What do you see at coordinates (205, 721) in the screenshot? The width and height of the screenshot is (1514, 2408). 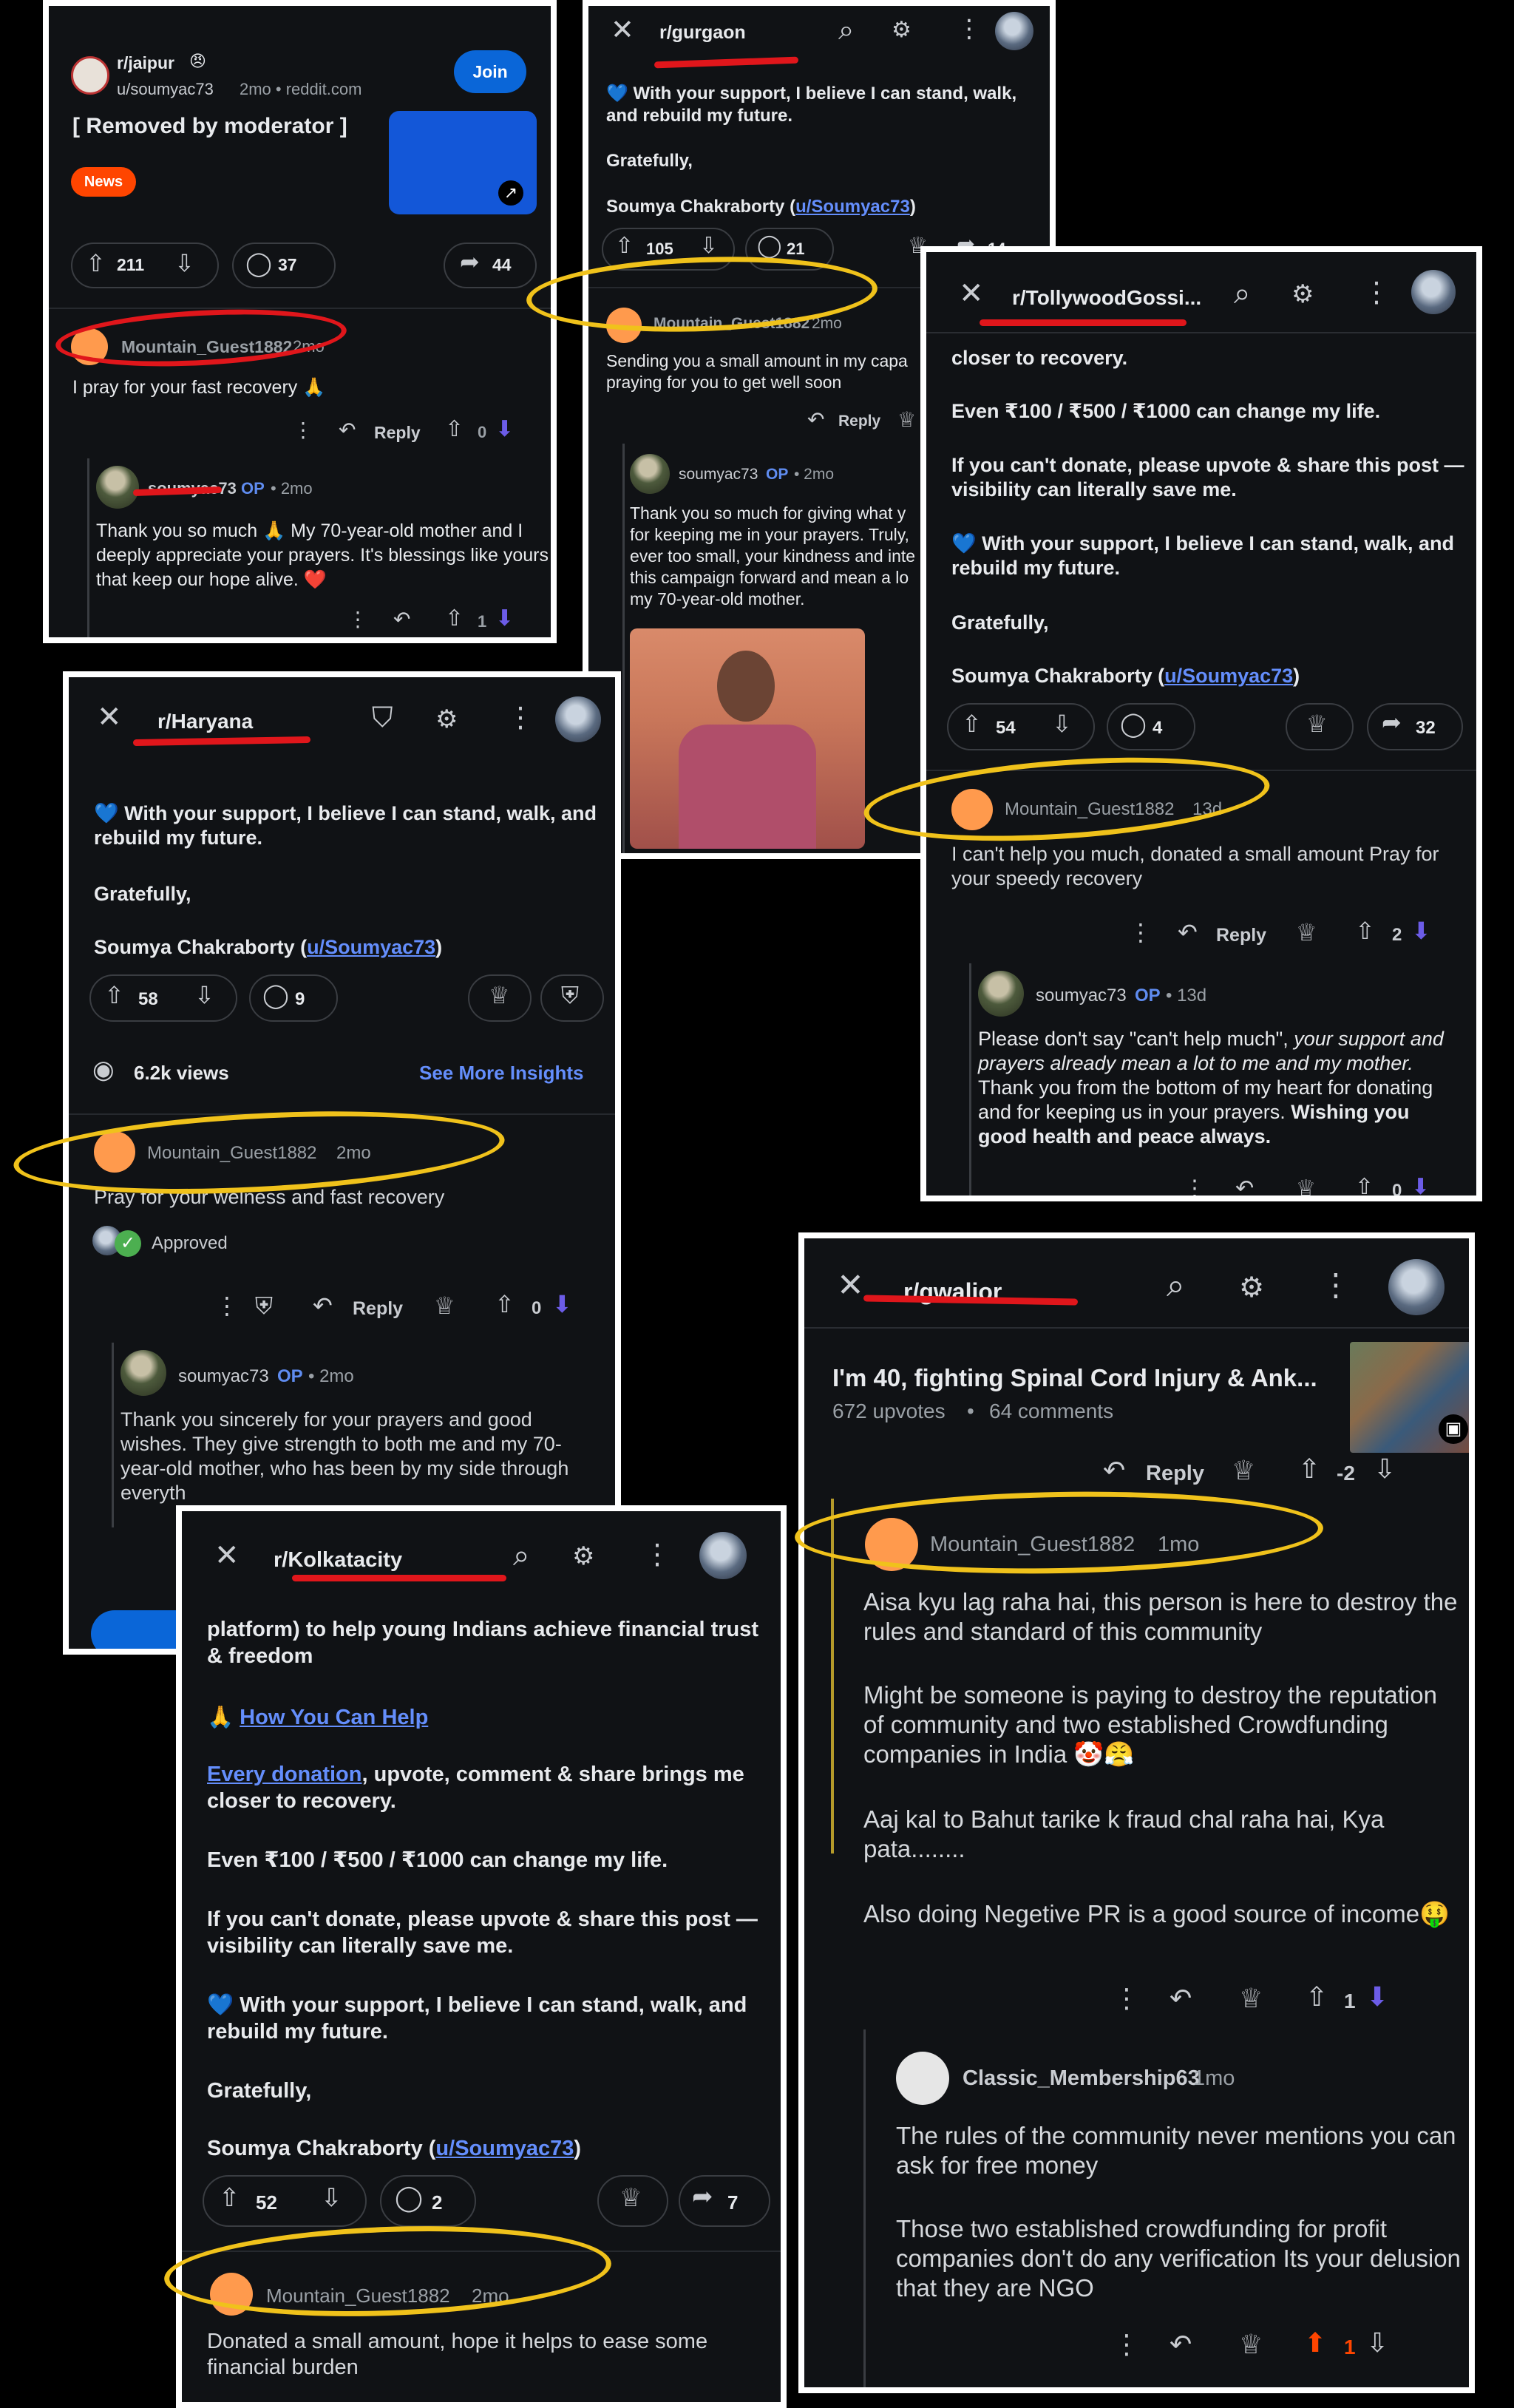 I see `subreddit-name: r/Haryana` at bounding box center [205, 721].